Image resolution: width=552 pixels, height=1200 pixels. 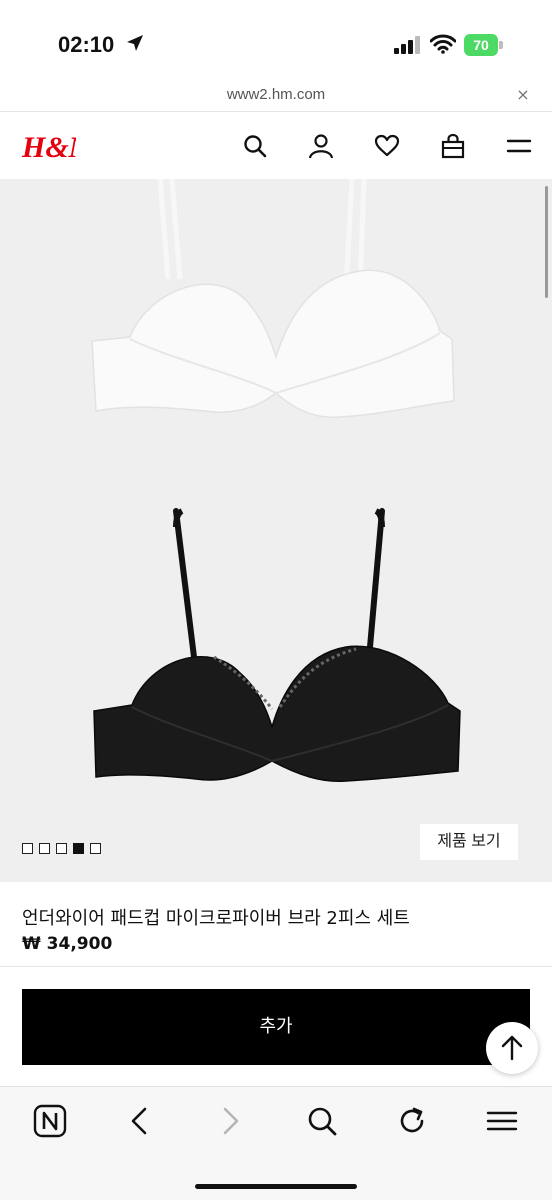 What do you see at coordinates (230, 1121) in the screenshot?
I see `forward-icon` at bounding box center [230, 1121].